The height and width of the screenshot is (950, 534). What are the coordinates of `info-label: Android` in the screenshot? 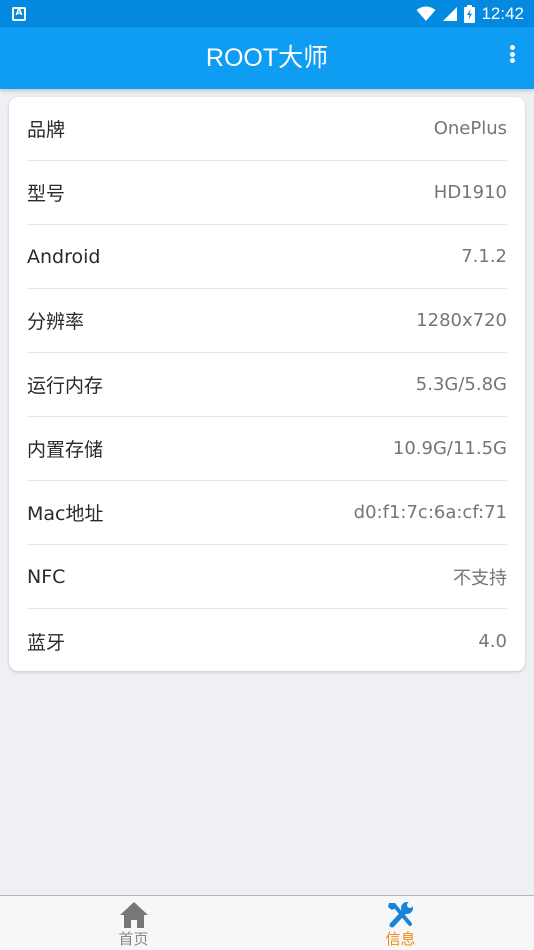 It's located at (64, 256).